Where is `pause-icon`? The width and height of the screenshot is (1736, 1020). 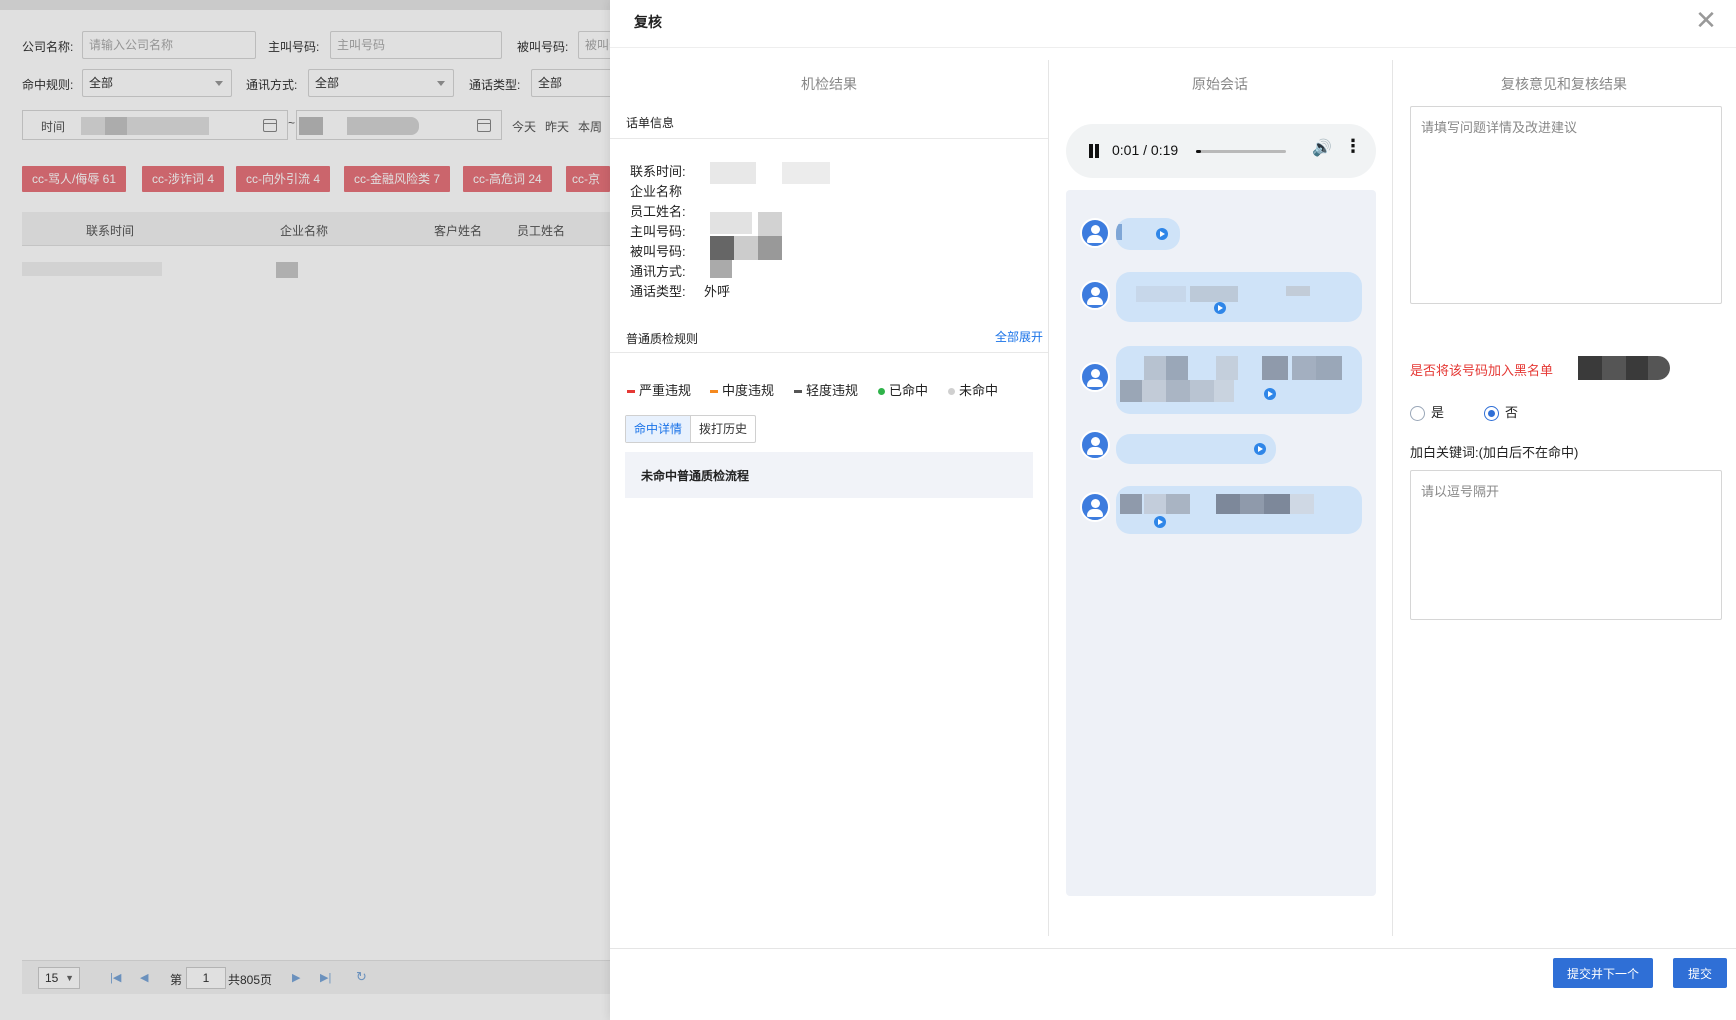
pause-icon is located at coordinates (1094, 151).